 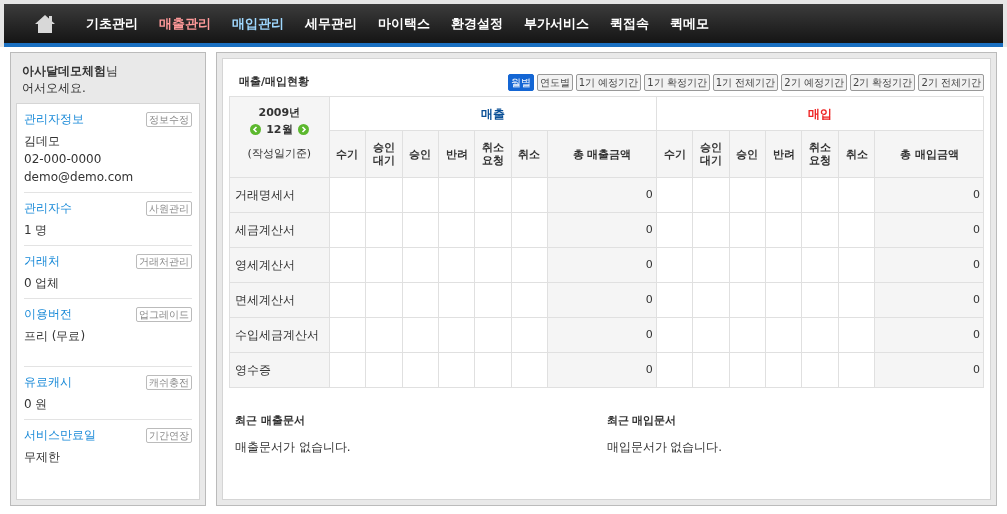 I want to click on section-heading: 매출/매입현황, so click(x=274, y=82).